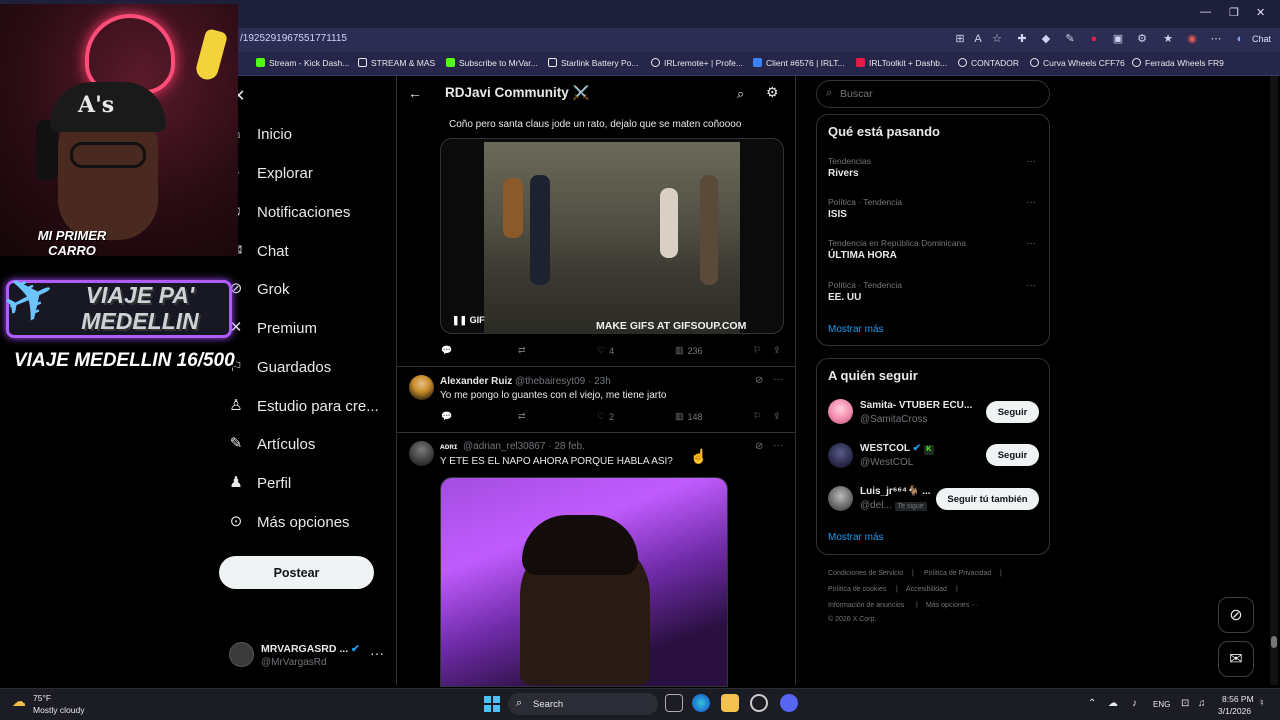 The image size is (1280, 720). I want to click on trend-name: Rivers, so click(843, 173).